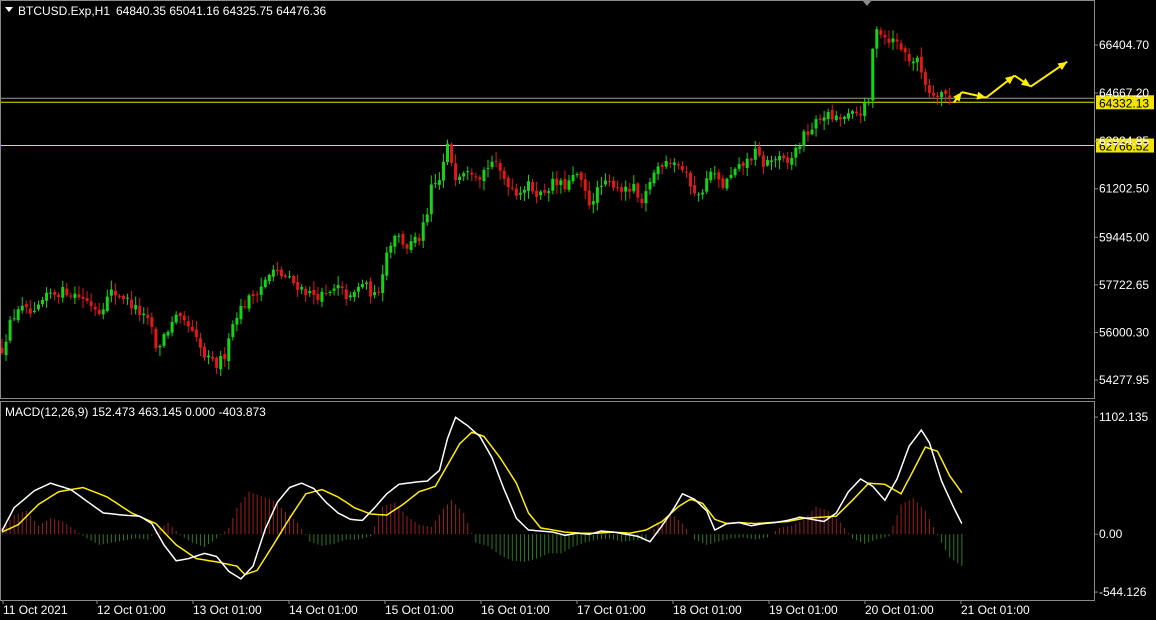 The height and width of the screenshot is (620, 1156). Describe the element at coordinates (35, 610) in the screenshot. I see `time-tick-label-0: 11 Oct 2021` at that location.